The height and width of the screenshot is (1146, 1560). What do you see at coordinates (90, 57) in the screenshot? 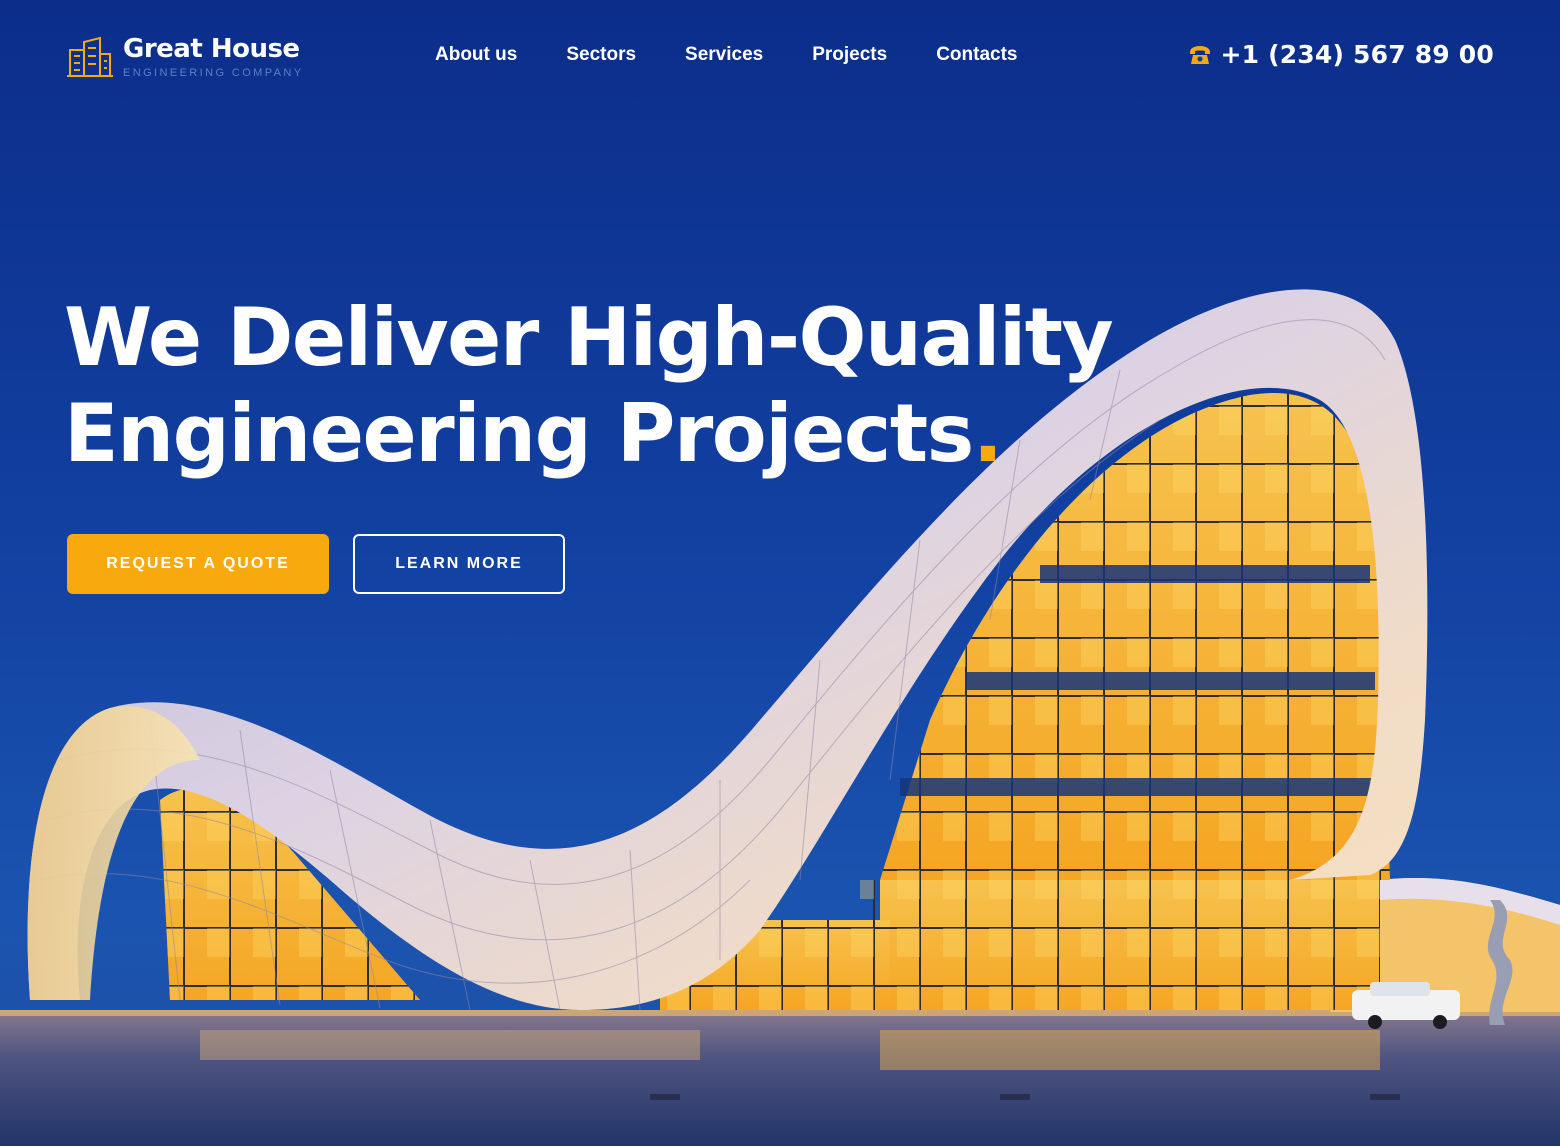
I see `building-logo-icon` at bounding box center [90, 57].